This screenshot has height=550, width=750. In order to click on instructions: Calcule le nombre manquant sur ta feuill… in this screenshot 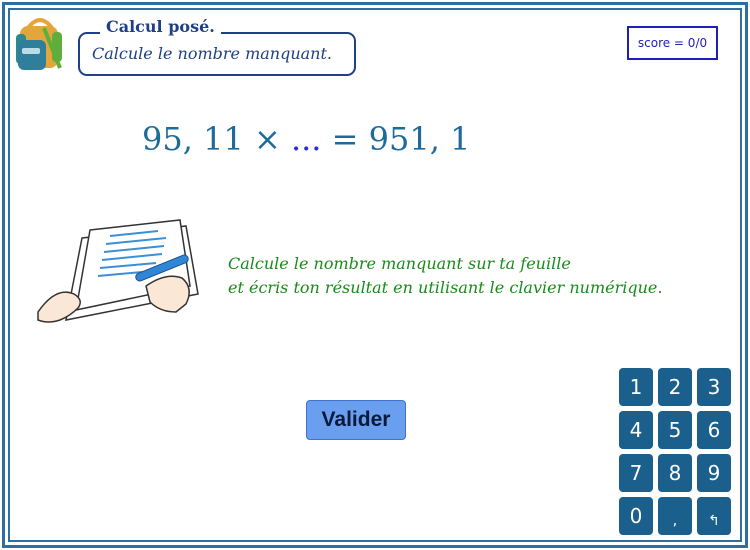, I will do `click(445, 276)`.